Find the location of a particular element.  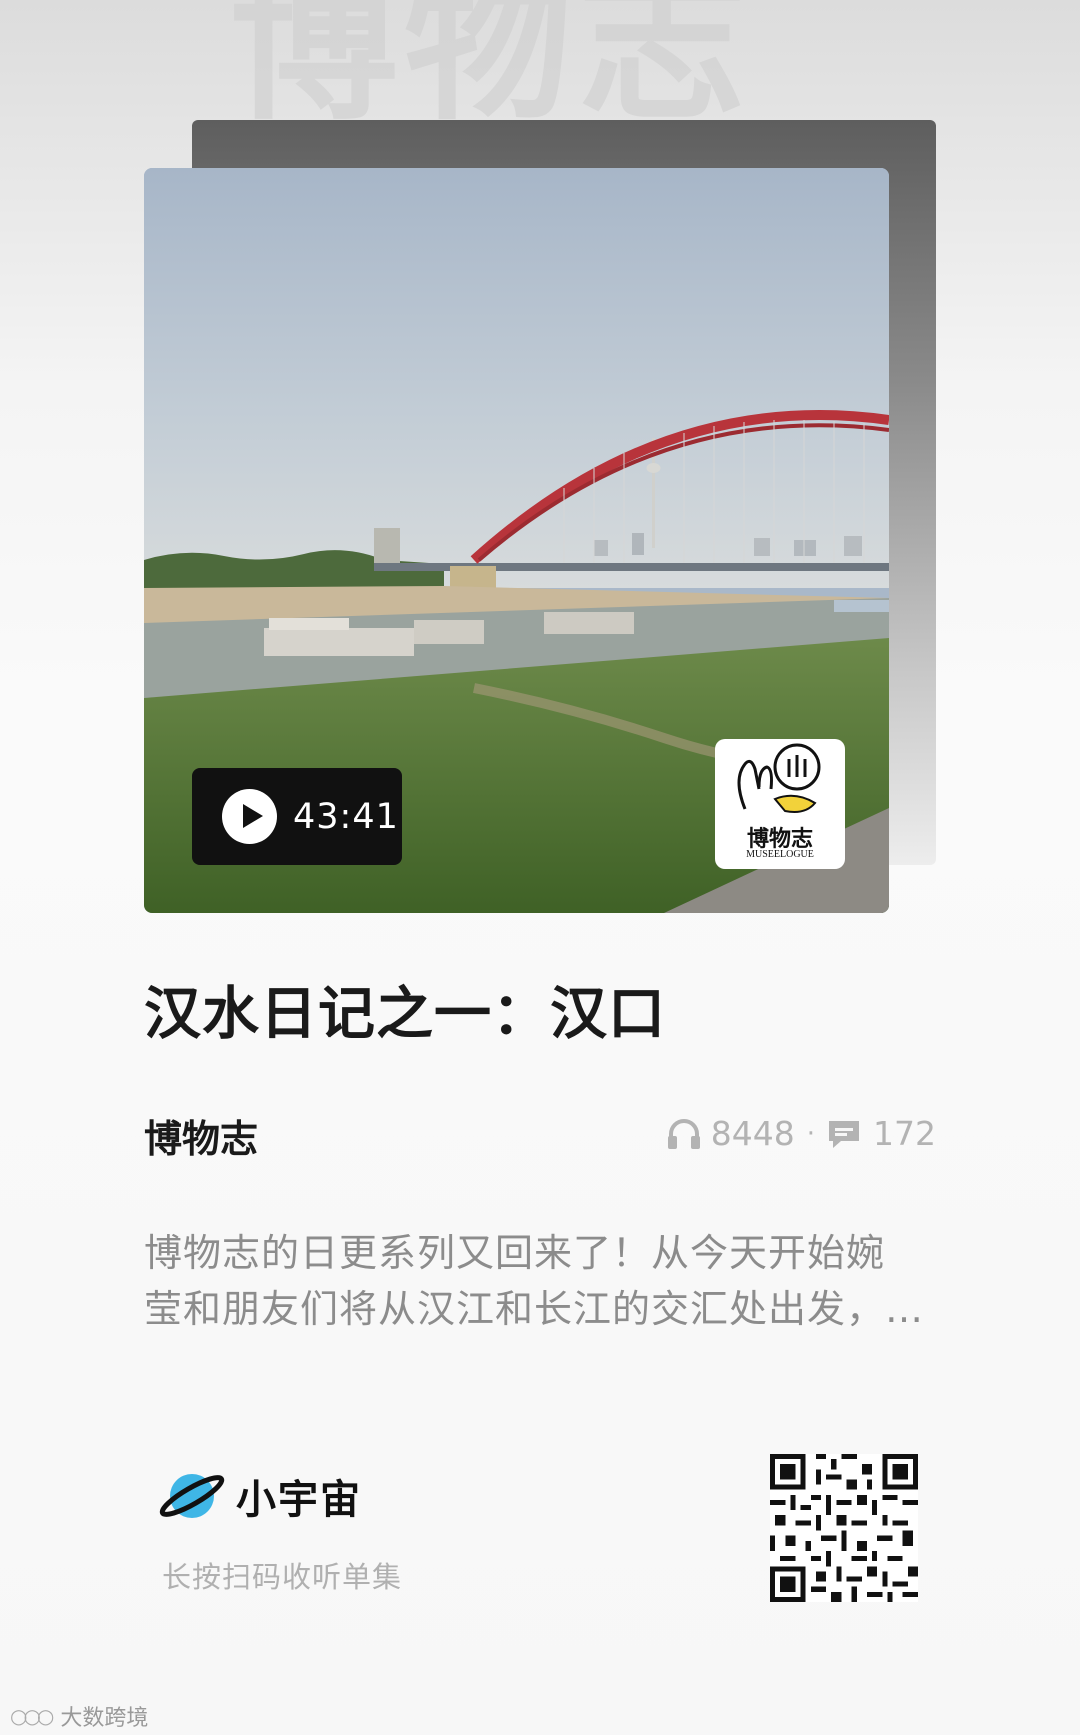

app-brand: 小宇宙 is located at coordinates (259, 1496).